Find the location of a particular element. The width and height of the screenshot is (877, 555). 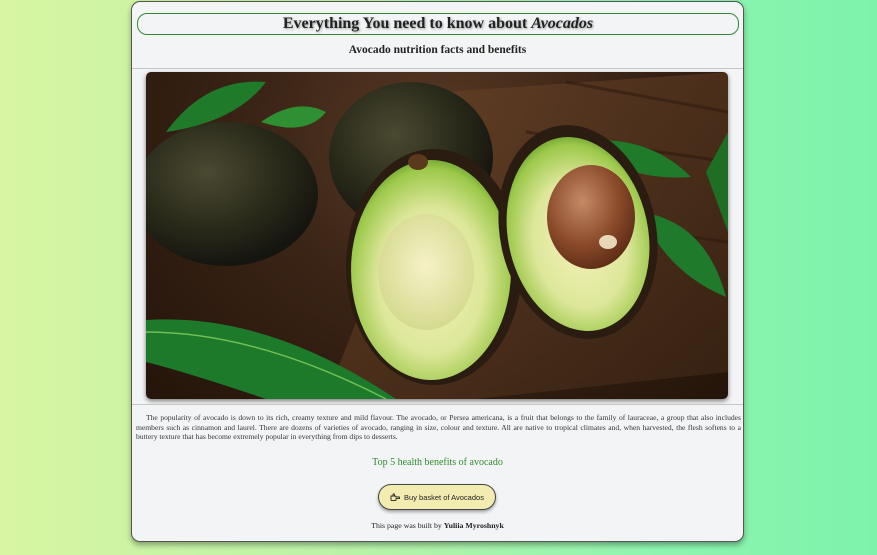

buy-avocados-button: Buy basket of Avocados is located at coordinates (437, 497).